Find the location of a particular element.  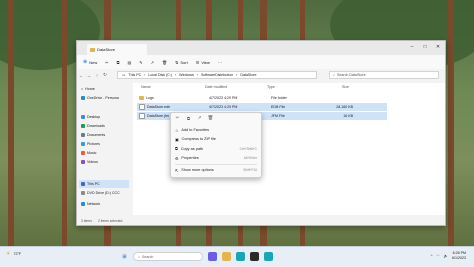

nav-pictures: Pictures is located at coordinates (90, 144).